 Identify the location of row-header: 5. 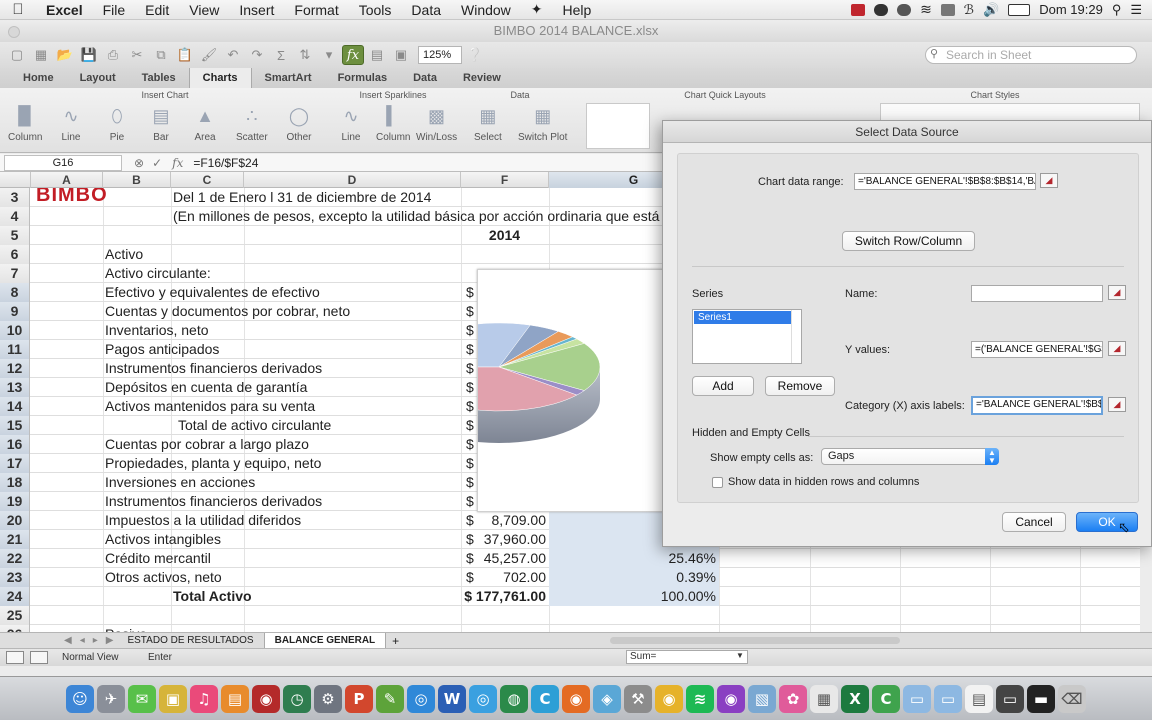
(15, 235).